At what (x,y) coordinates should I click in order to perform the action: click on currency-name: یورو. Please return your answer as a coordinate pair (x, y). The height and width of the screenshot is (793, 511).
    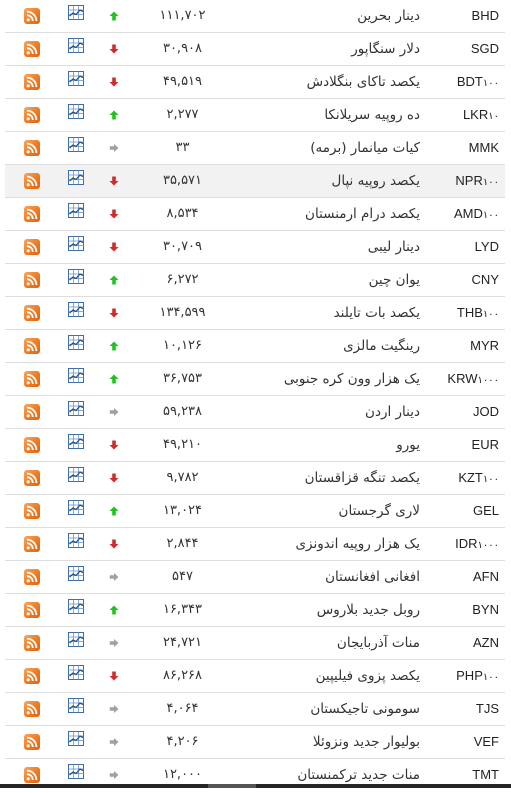
    Looking at the image, I should click on (310, 445).